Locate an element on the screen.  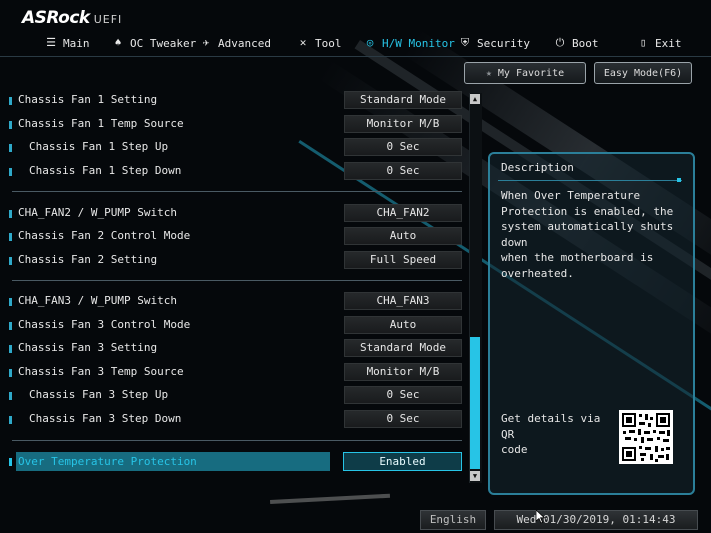
tab-label: Boot is located at coordinates (585, 43).